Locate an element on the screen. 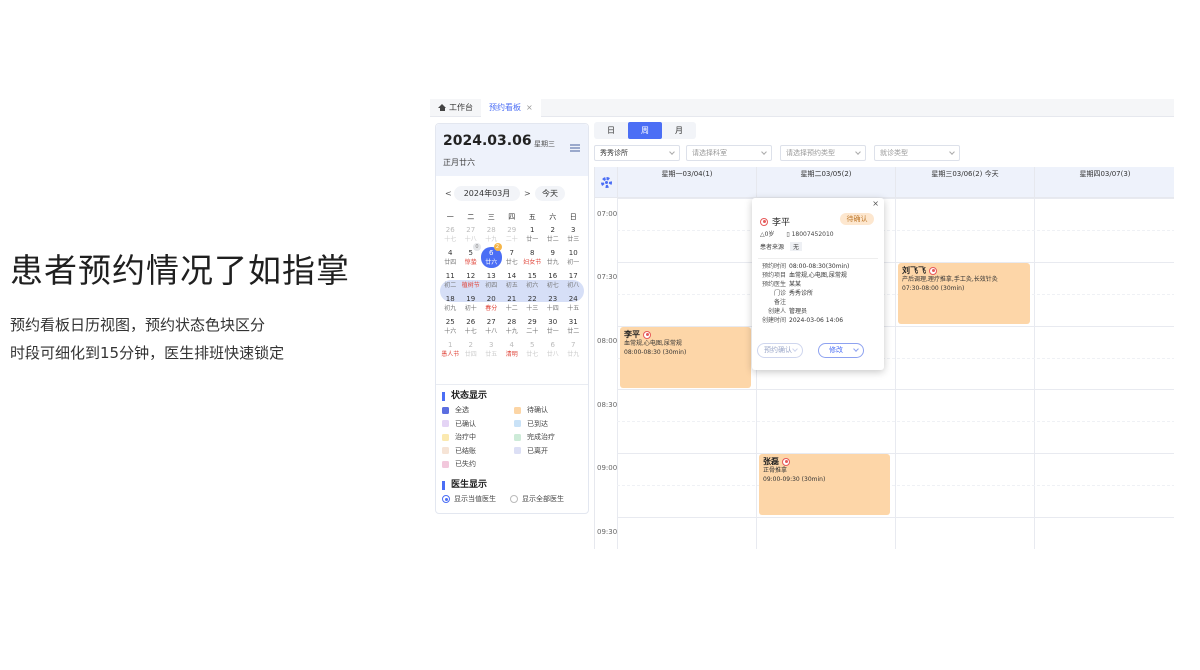 This screenshot has height=670, width=1200. radio-all-doctors is located at coordinates (514, 499).